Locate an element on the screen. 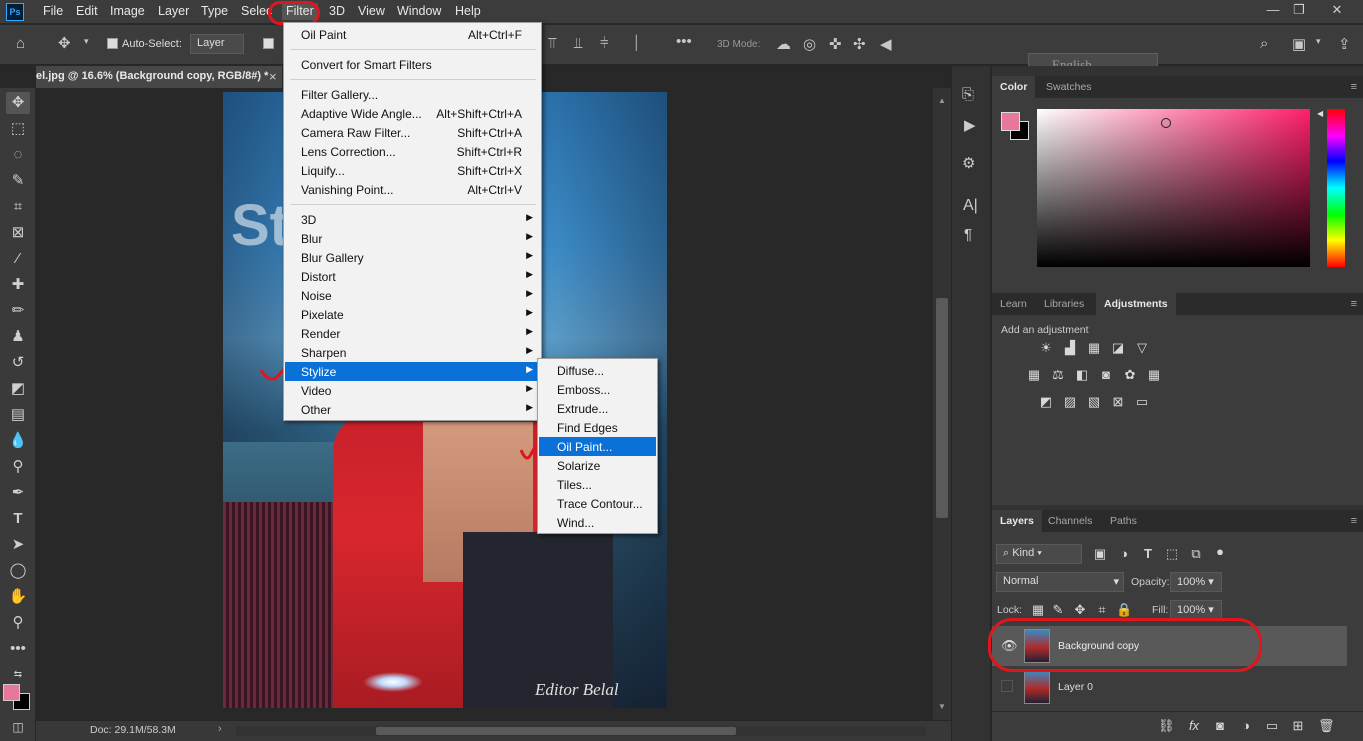 The height and width of the screenshot is (741, 1363). paragraph-icon: ¶ is located at coordinates (968, 234).